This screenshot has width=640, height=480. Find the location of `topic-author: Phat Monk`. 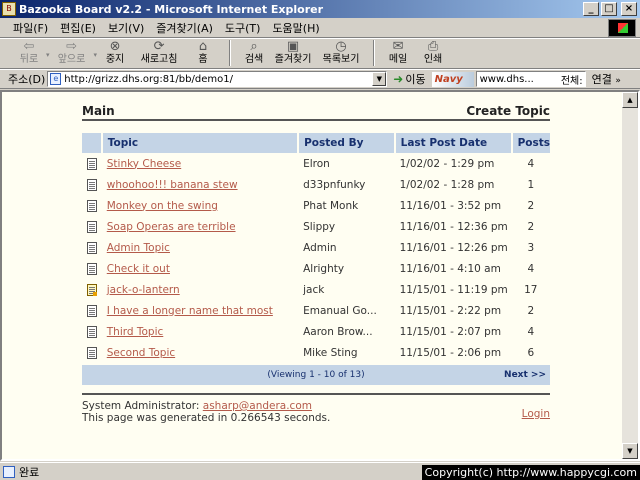

topic-author: Phat Monk is located at coordinates (331, 205).